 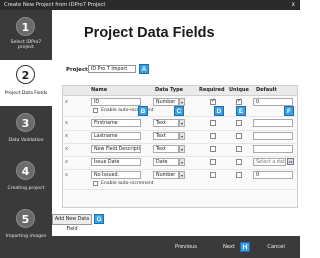 What do you see at coordinates (149, 33) in the screenshot?
I see `page-title: Project Data Fields` at bounding box center [149, 33].